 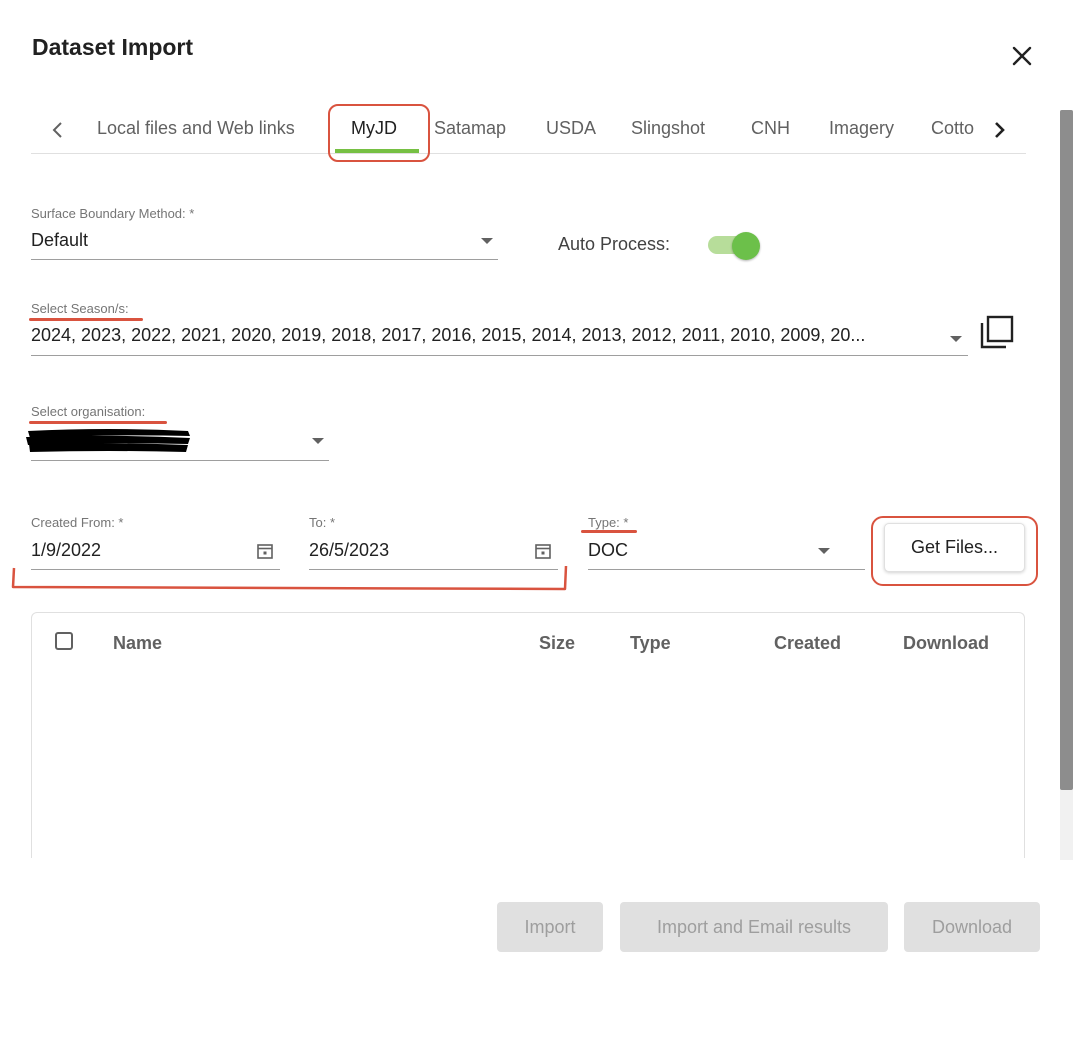 I want to click on created-from-value: 1/9/2022, so click(x=66, y=550).